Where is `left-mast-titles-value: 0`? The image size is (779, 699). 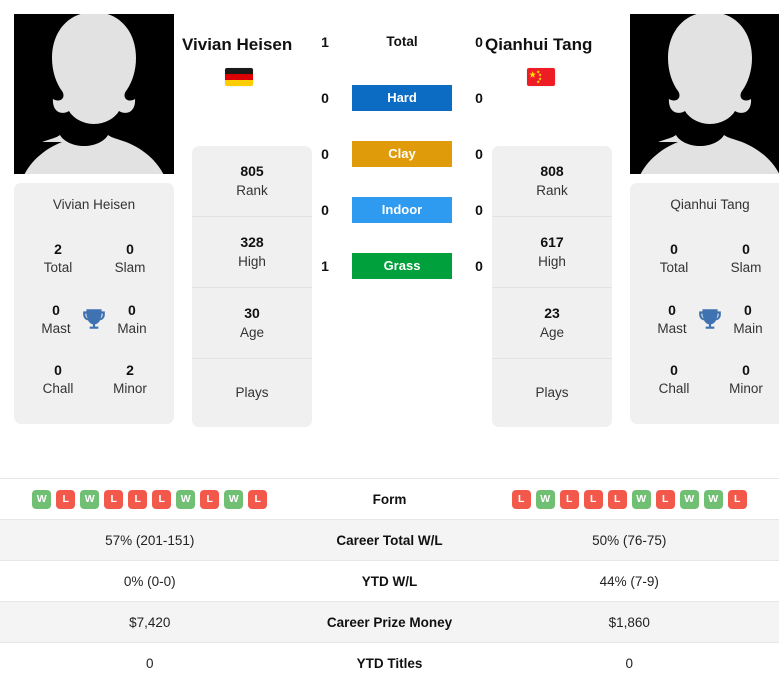 left-mast-titles-value: 0 is located at coordinates (56, 309).